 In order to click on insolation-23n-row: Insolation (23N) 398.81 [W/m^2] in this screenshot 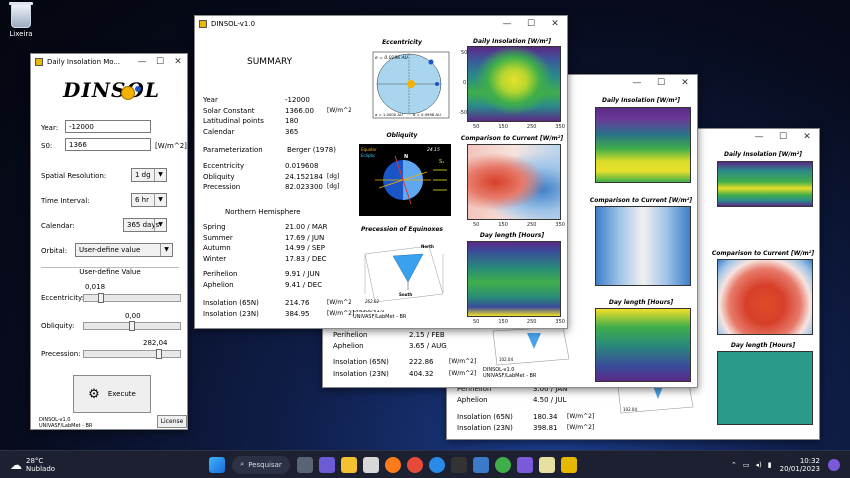, I will do `click(526, 428)`.